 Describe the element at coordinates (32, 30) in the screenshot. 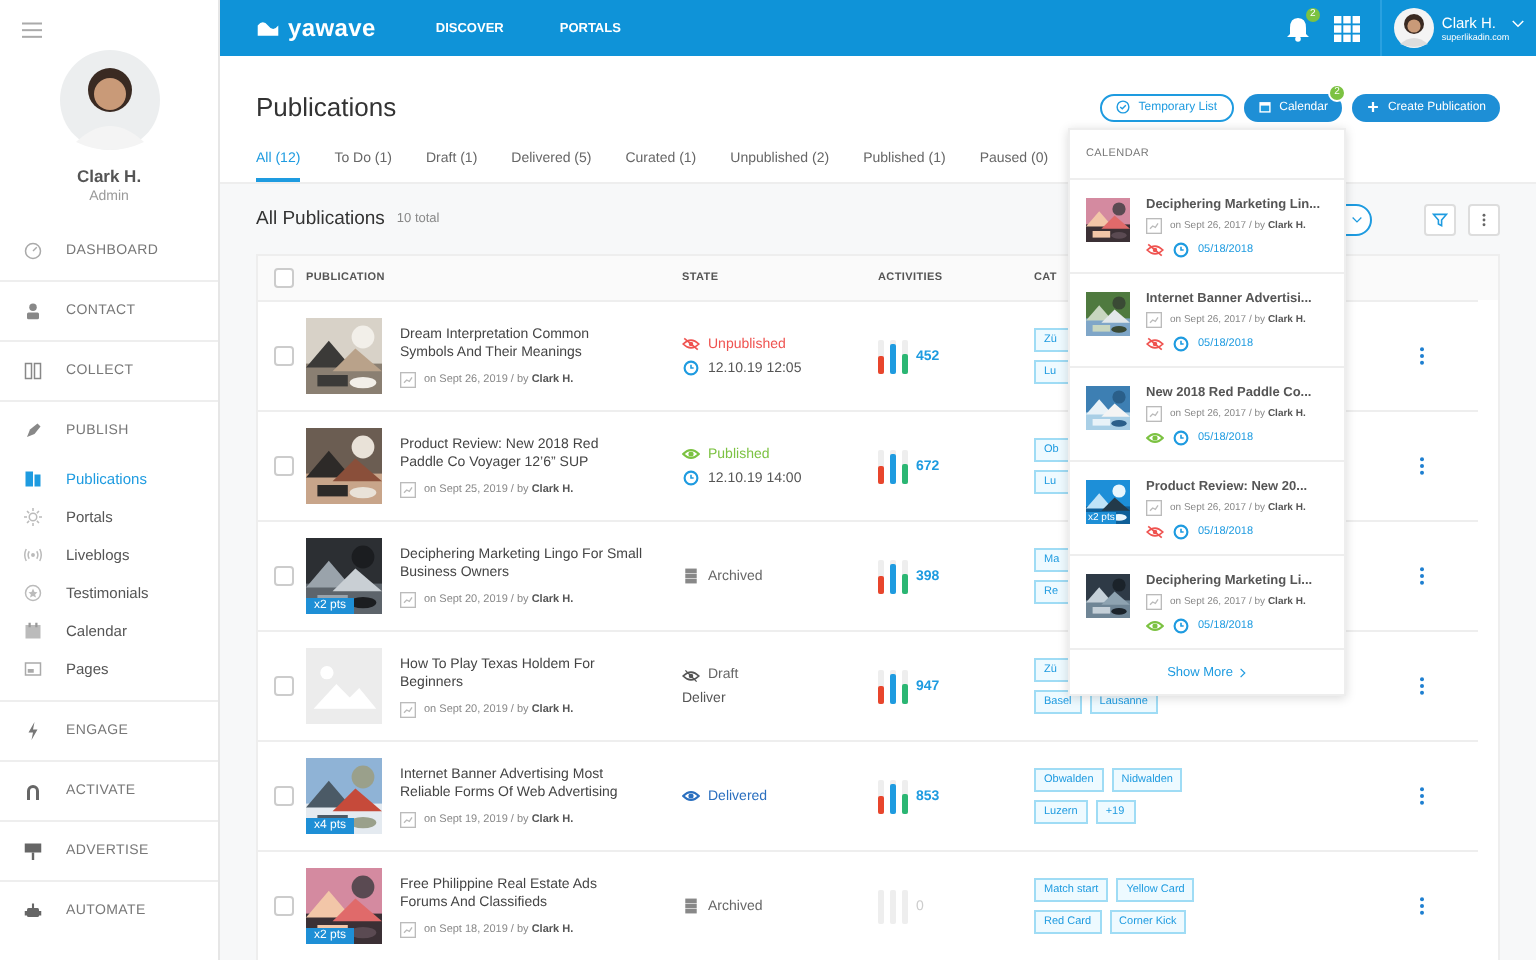

I see `menu-icon` at that location.